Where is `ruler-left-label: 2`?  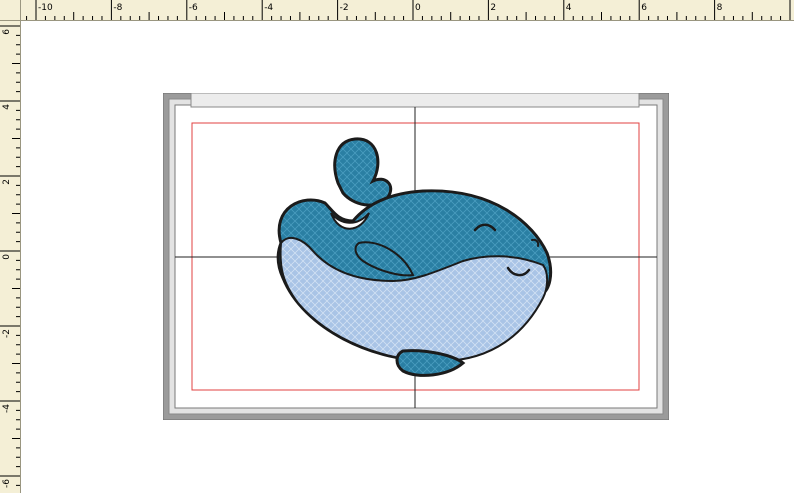
ruler-left-label: 2 is located at coordinates (7, 182).